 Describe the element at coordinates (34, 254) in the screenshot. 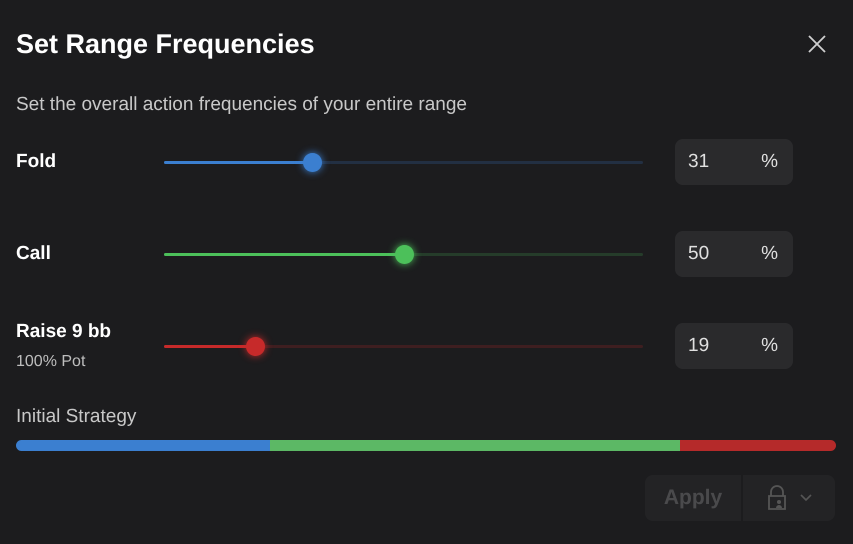

I see `action-label: Call` at that location.